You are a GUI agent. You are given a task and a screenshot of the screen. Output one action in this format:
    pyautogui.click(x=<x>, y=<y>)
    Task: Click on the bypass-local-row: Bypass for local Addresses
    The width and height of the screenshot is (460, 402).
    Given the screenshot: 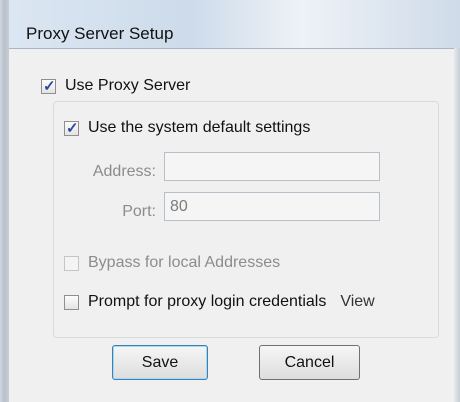 What is the action you would take?
    pyautogui.click(x=172, y=263)
    